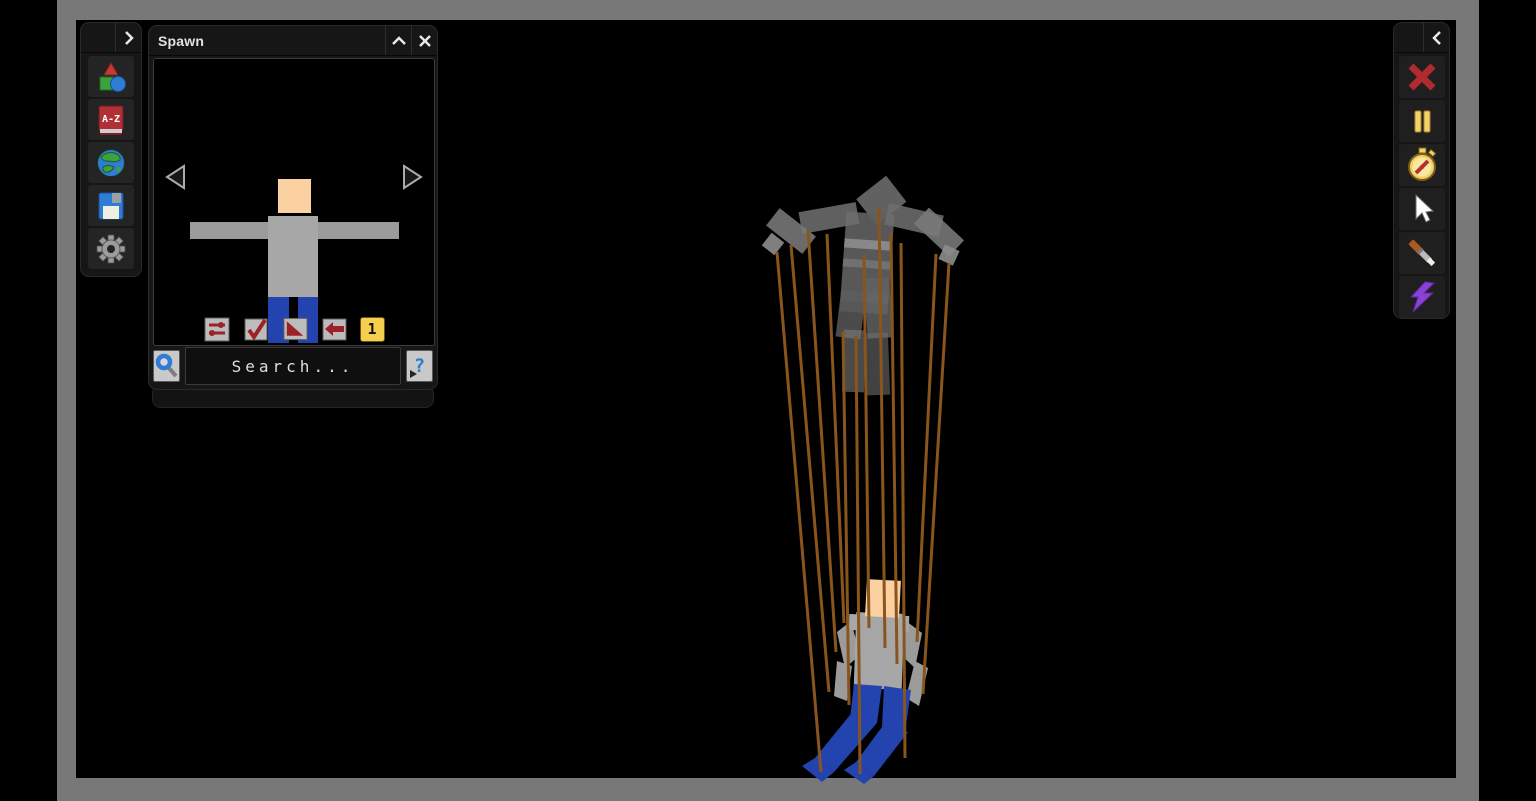  I want to click on sidebar-item-world, so click(111, 162).